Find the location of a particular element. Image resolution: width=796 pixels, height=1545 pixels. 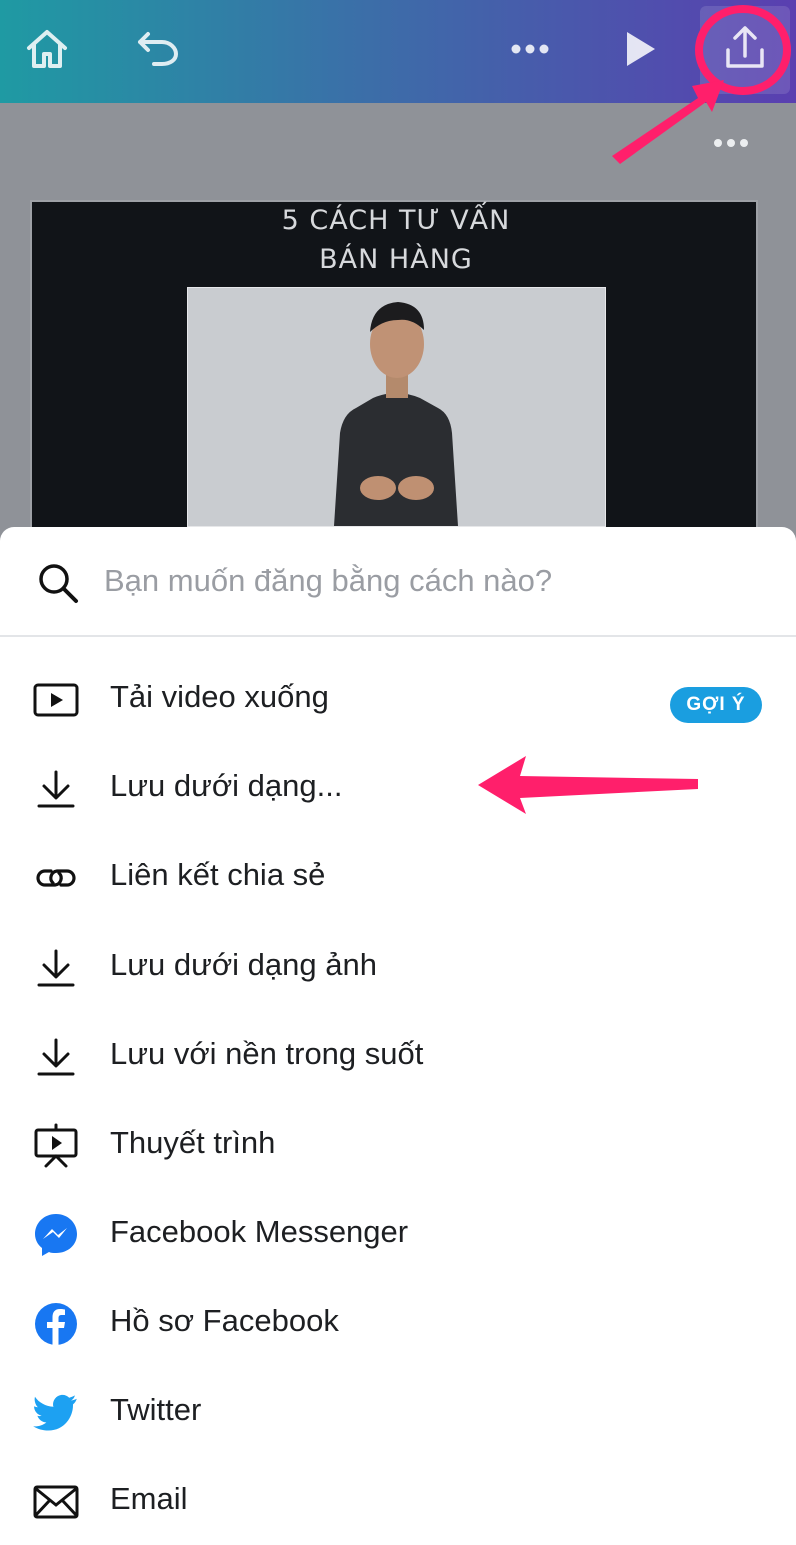

search-input is located at coordinates (424, 581).